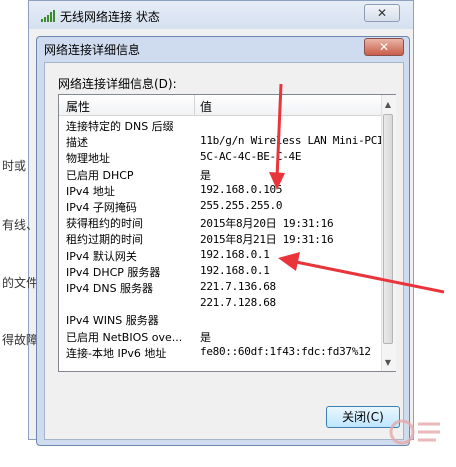 Image resolution: width=456 pixels, height=467 pixels. What do you see at coordinates (388, 229) in the screenshot?
I see `scrollbar-thumb` at bounding box center [388, 229].